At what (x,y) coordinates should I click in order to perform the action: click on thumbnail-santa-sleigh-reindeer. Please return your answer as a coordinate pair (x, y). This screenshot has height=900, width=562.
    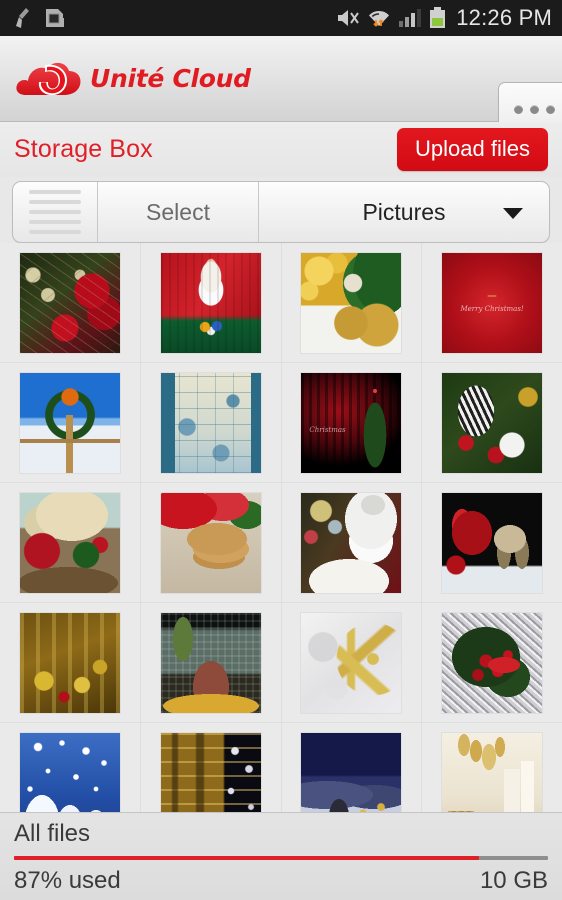
    Looking at the image, I should click on (492, 542).